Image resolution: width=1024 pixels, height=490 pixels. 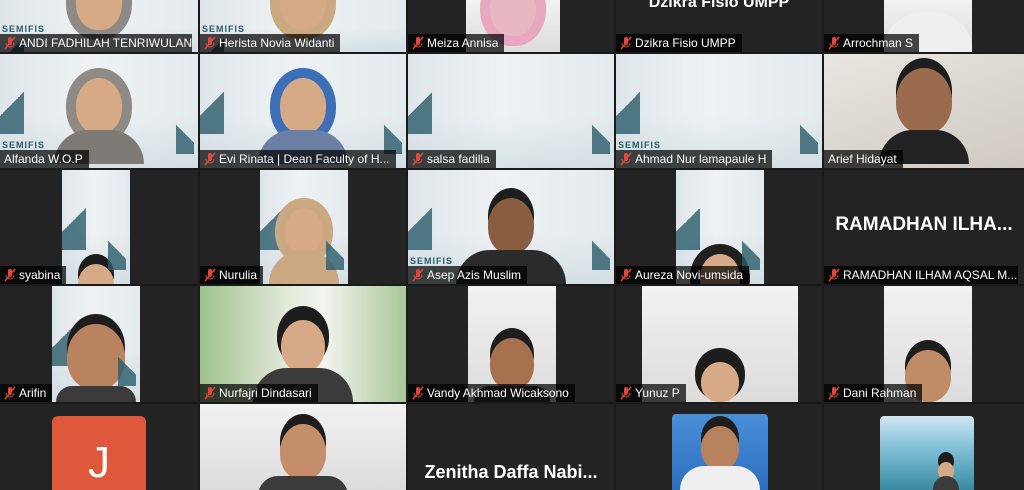 I want to click on participant-tile-andi: SEMIFIS ANDI FADHILAH TENRIWULAN, so click(x=99, y=26).